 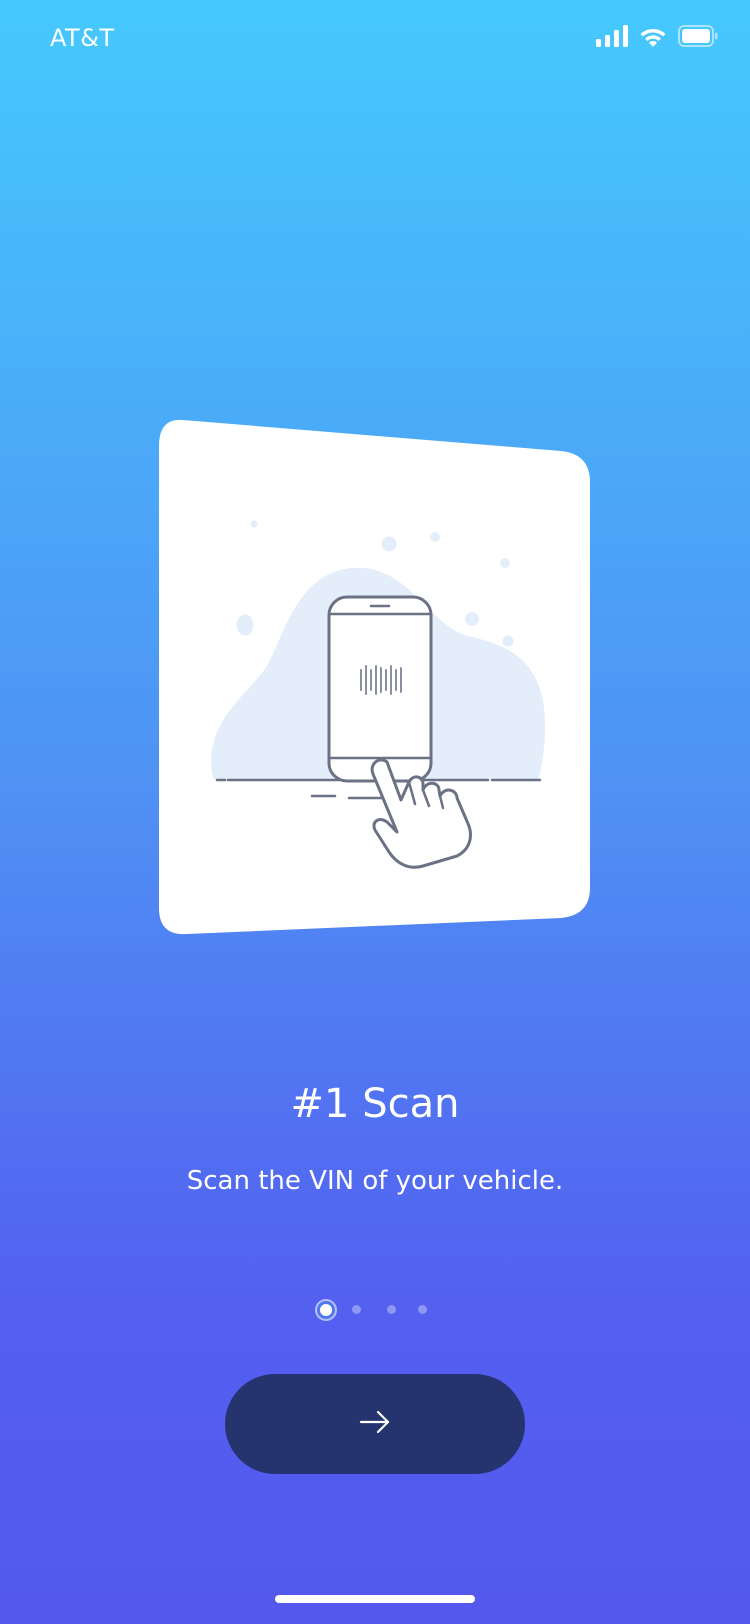 What do you see at coordinates (375, 1310) in the screenshot?
I see `page-indicator` at bounding box center [375, 1310].